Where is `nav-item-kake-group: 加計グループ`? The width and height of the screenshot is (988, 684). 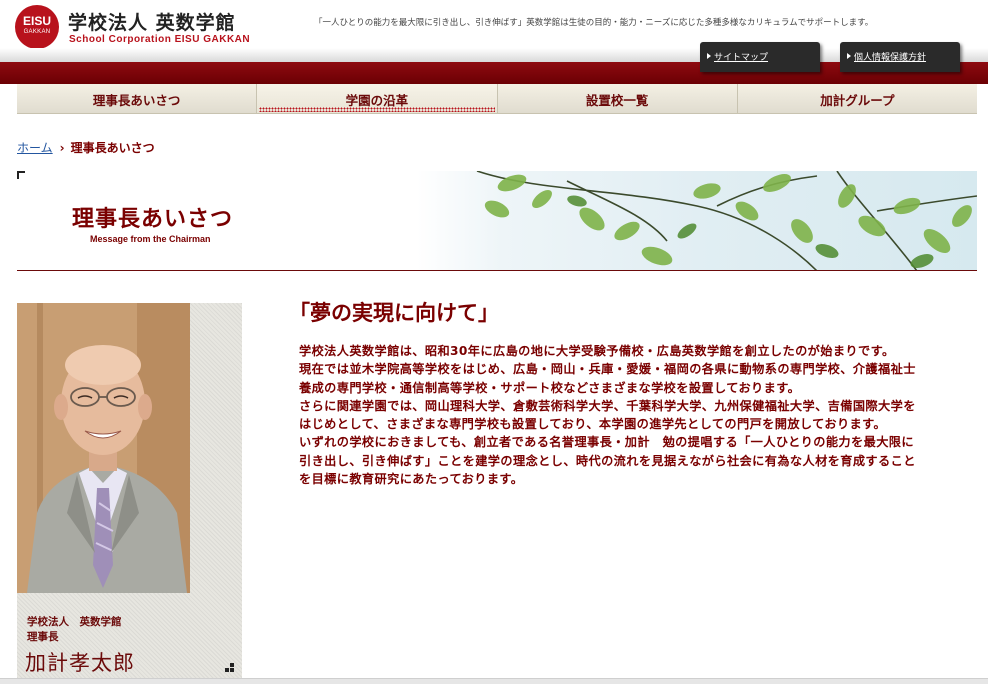
nav-item-kake-group: 加計グループ is located at coordinates (857, 98).